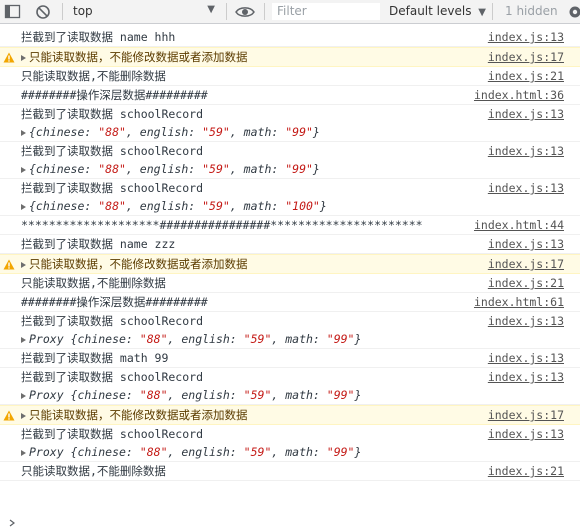 The image size is (580, 529). I want to click on source-link: index.html:44, so click(519, 225).